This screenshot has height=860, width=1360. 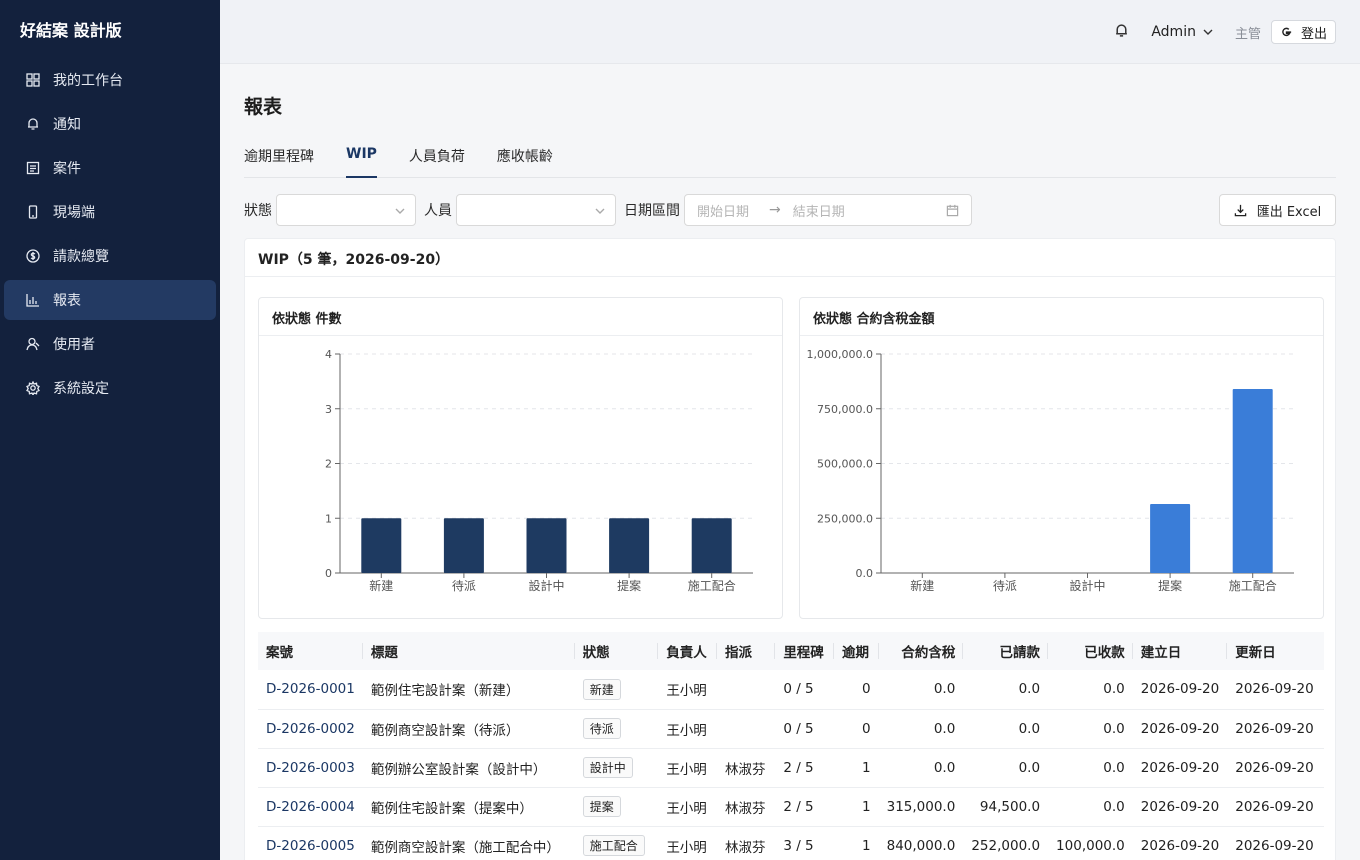 What do you see at coordinates (110, 124) in the screenshot?
I see `sidebar-item-notifications: 通知` at bounding box center [110, 124].